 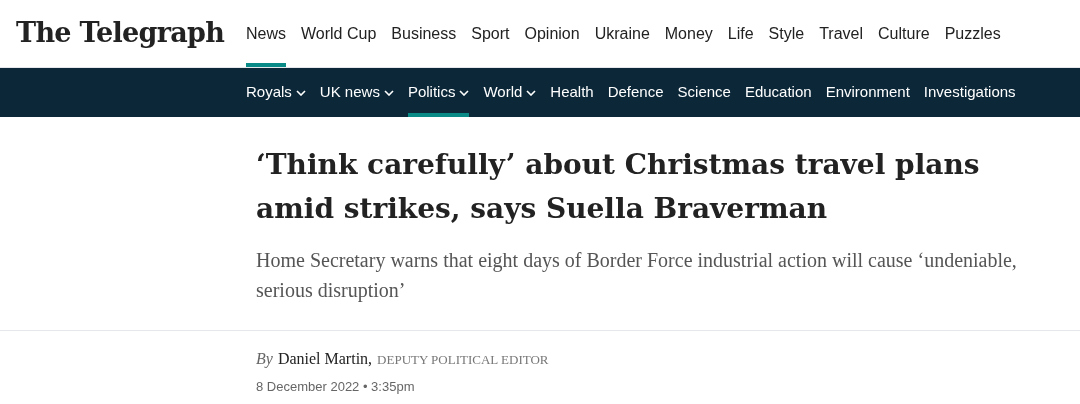 What do you see at coordinates (572, 92) in the screenshot?
I see `section-tab: Health` at bounding box center [572, 92].